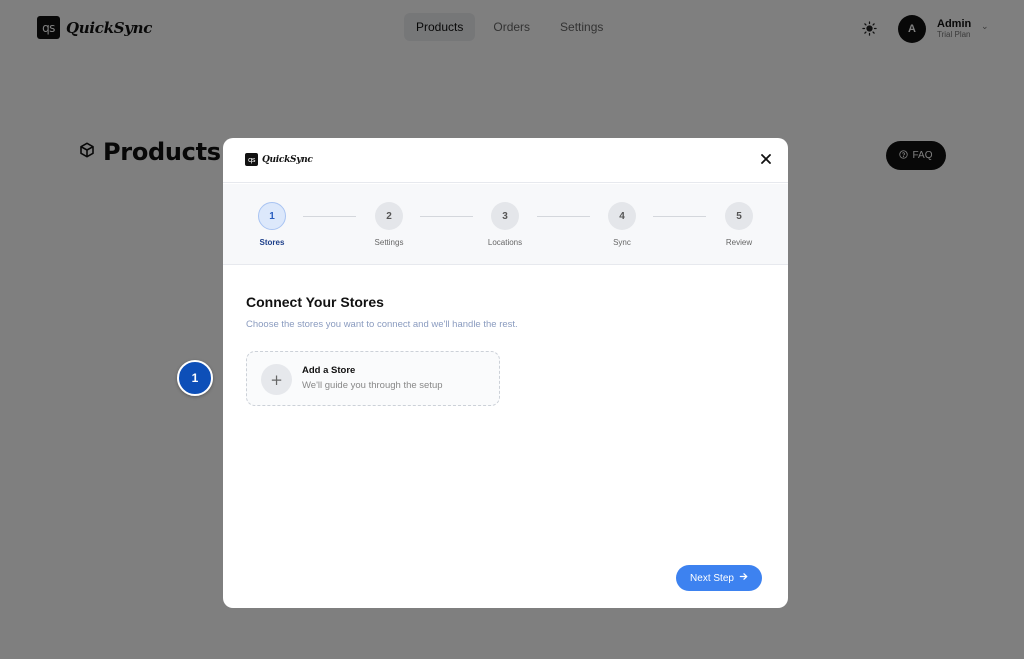  I want to click on content-title: Connect Your Stores, so click(315, 302).